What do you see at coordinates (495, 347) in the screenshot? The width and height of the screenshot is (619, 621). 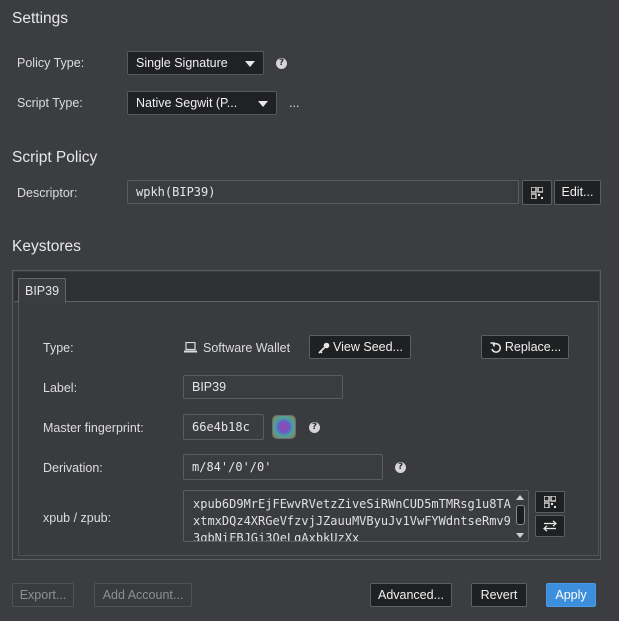 I see `undo-icon` at bounding box center [495, 347].